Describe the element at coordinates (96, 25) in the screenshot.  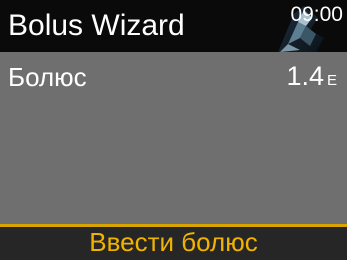
I see `screen-title: Bolus Wizard` at that location.